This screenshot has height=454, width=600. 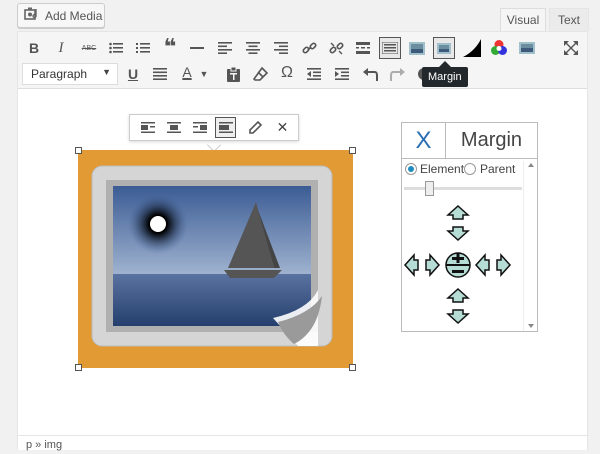 I want to click on add-media-button: Add Media, so click(x=61, y=15).